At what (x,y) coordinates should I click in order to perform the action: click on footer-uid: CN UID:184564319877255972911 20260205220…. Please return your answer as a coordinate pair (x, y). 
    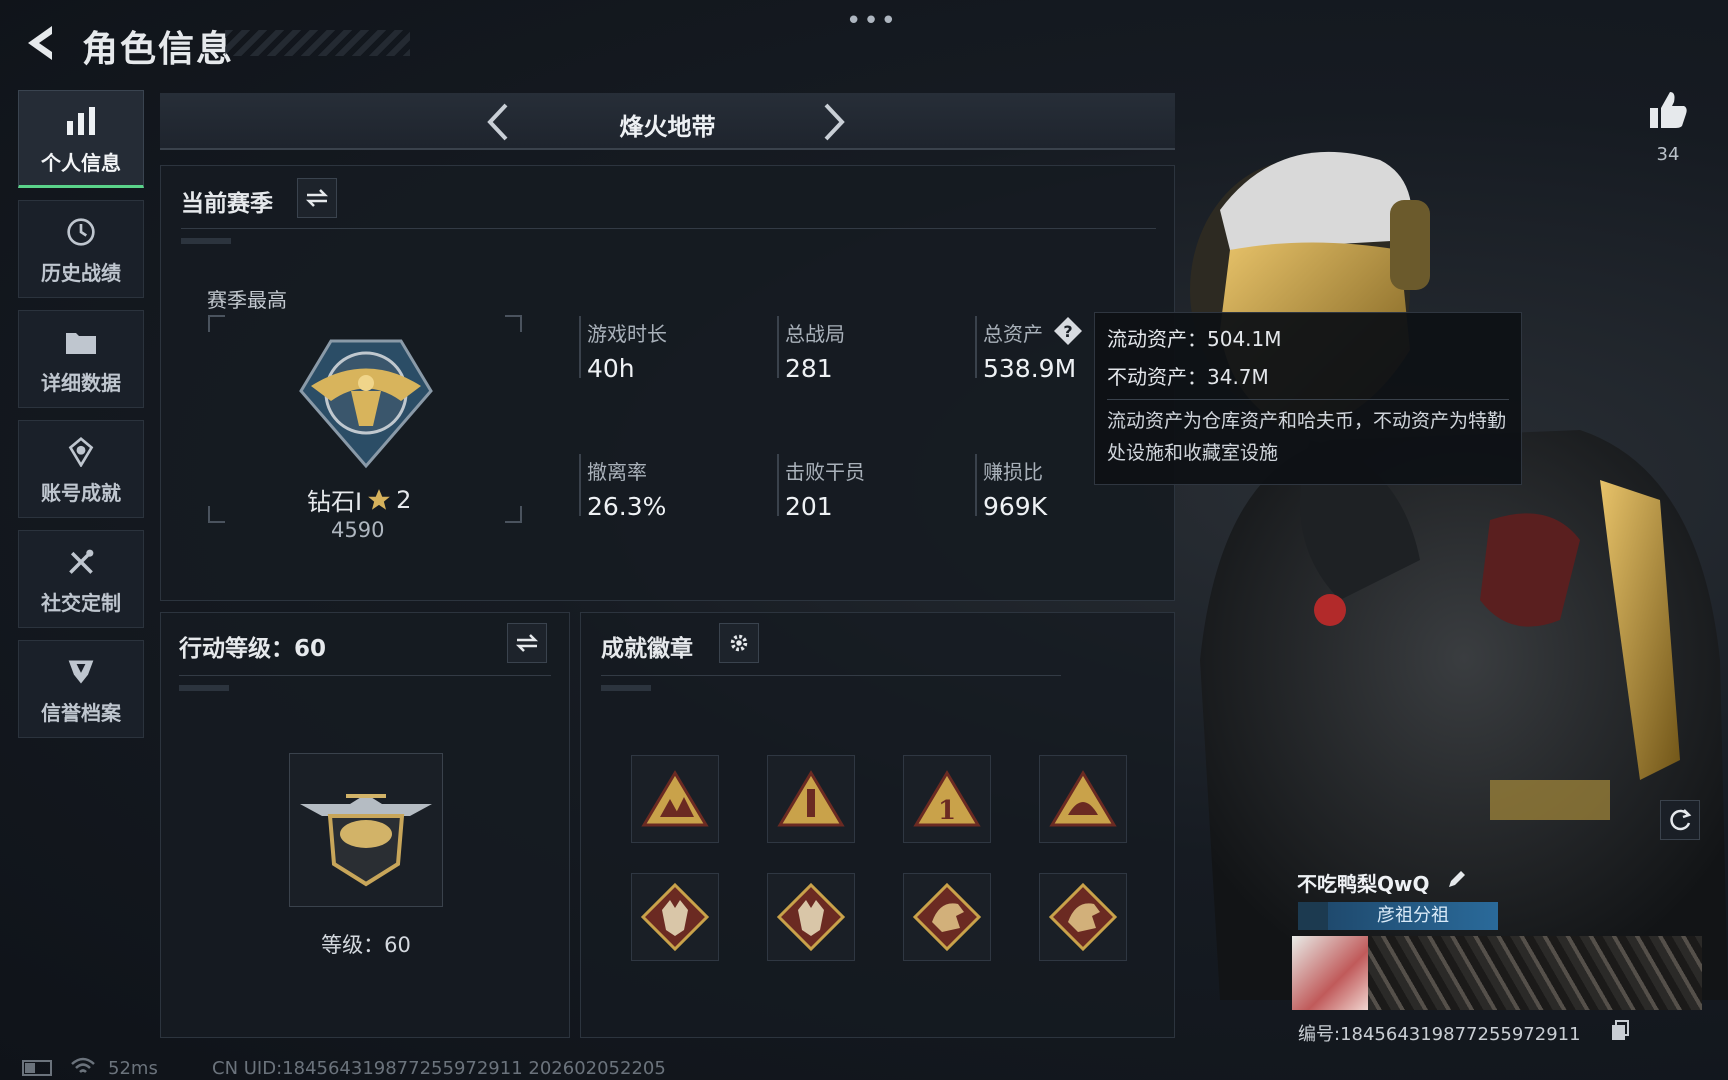
    Looking at the image, I should click on (439, 1068).